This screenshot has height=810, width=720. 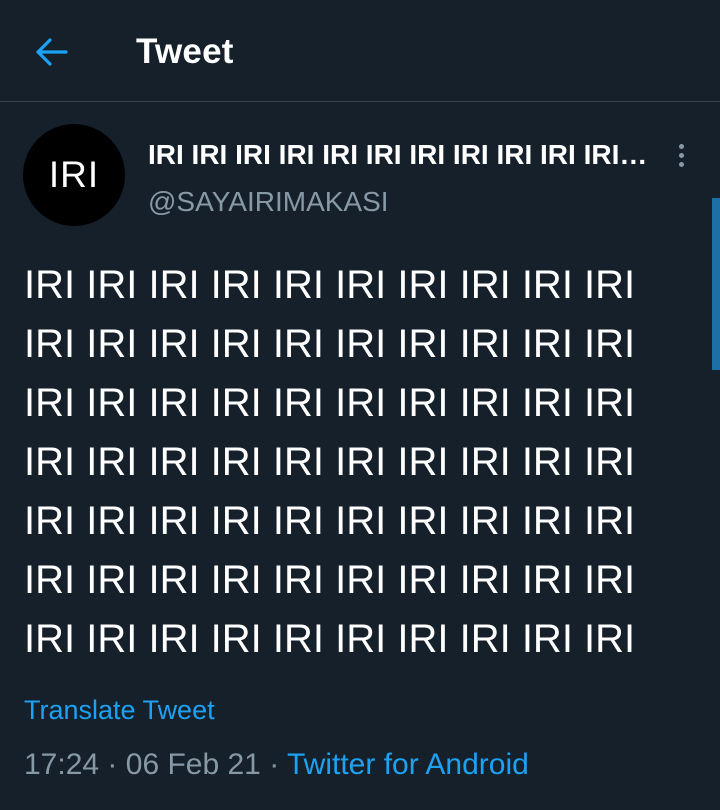 I want to click on tweet-source-link: Twitter for Android, so click(x=408, y=764).